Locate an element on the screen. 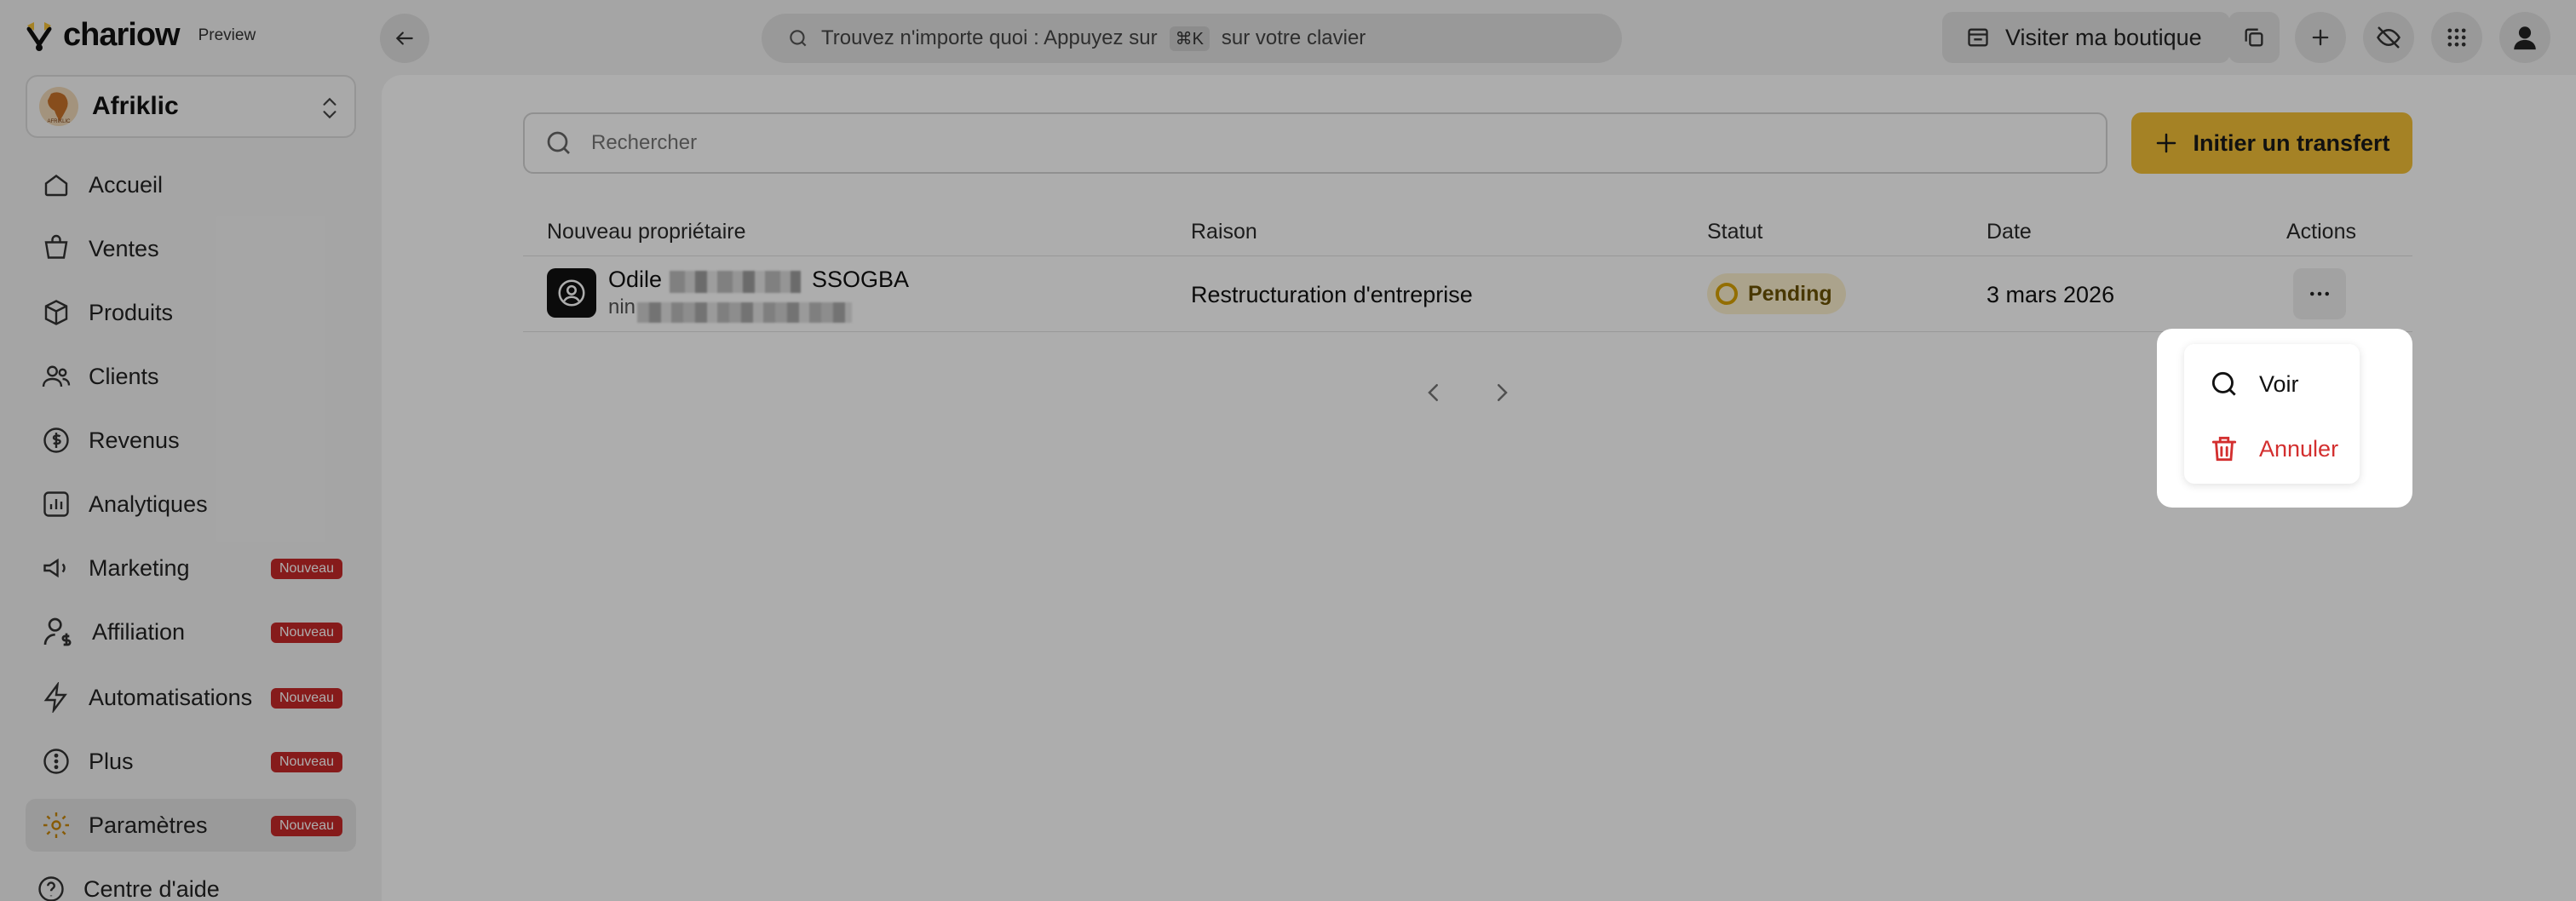  search-input is located at coordinates (1315, 143).